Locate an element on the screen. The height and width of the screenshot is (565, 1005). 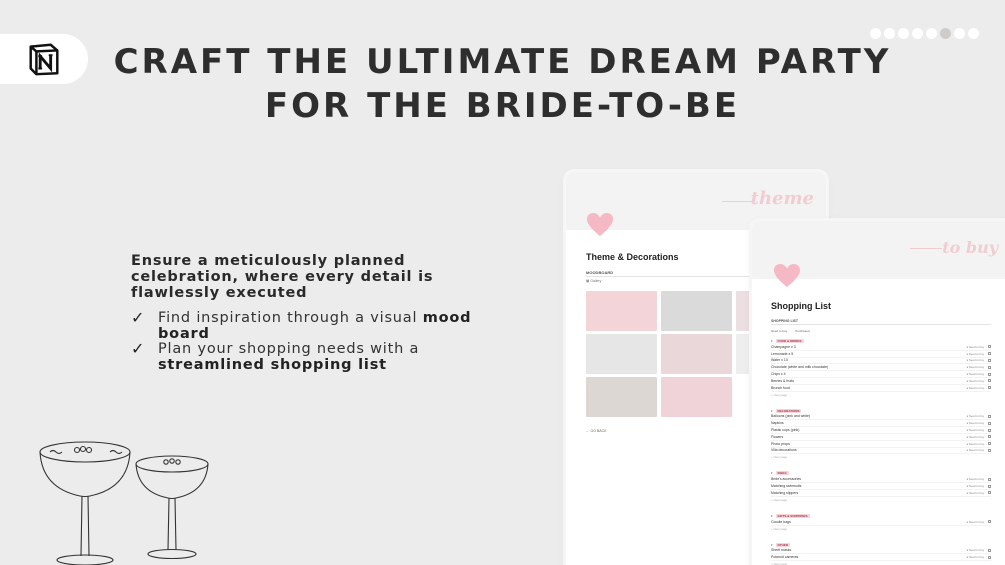
item-name: Villa decorations is located at coordinates (784, 450).